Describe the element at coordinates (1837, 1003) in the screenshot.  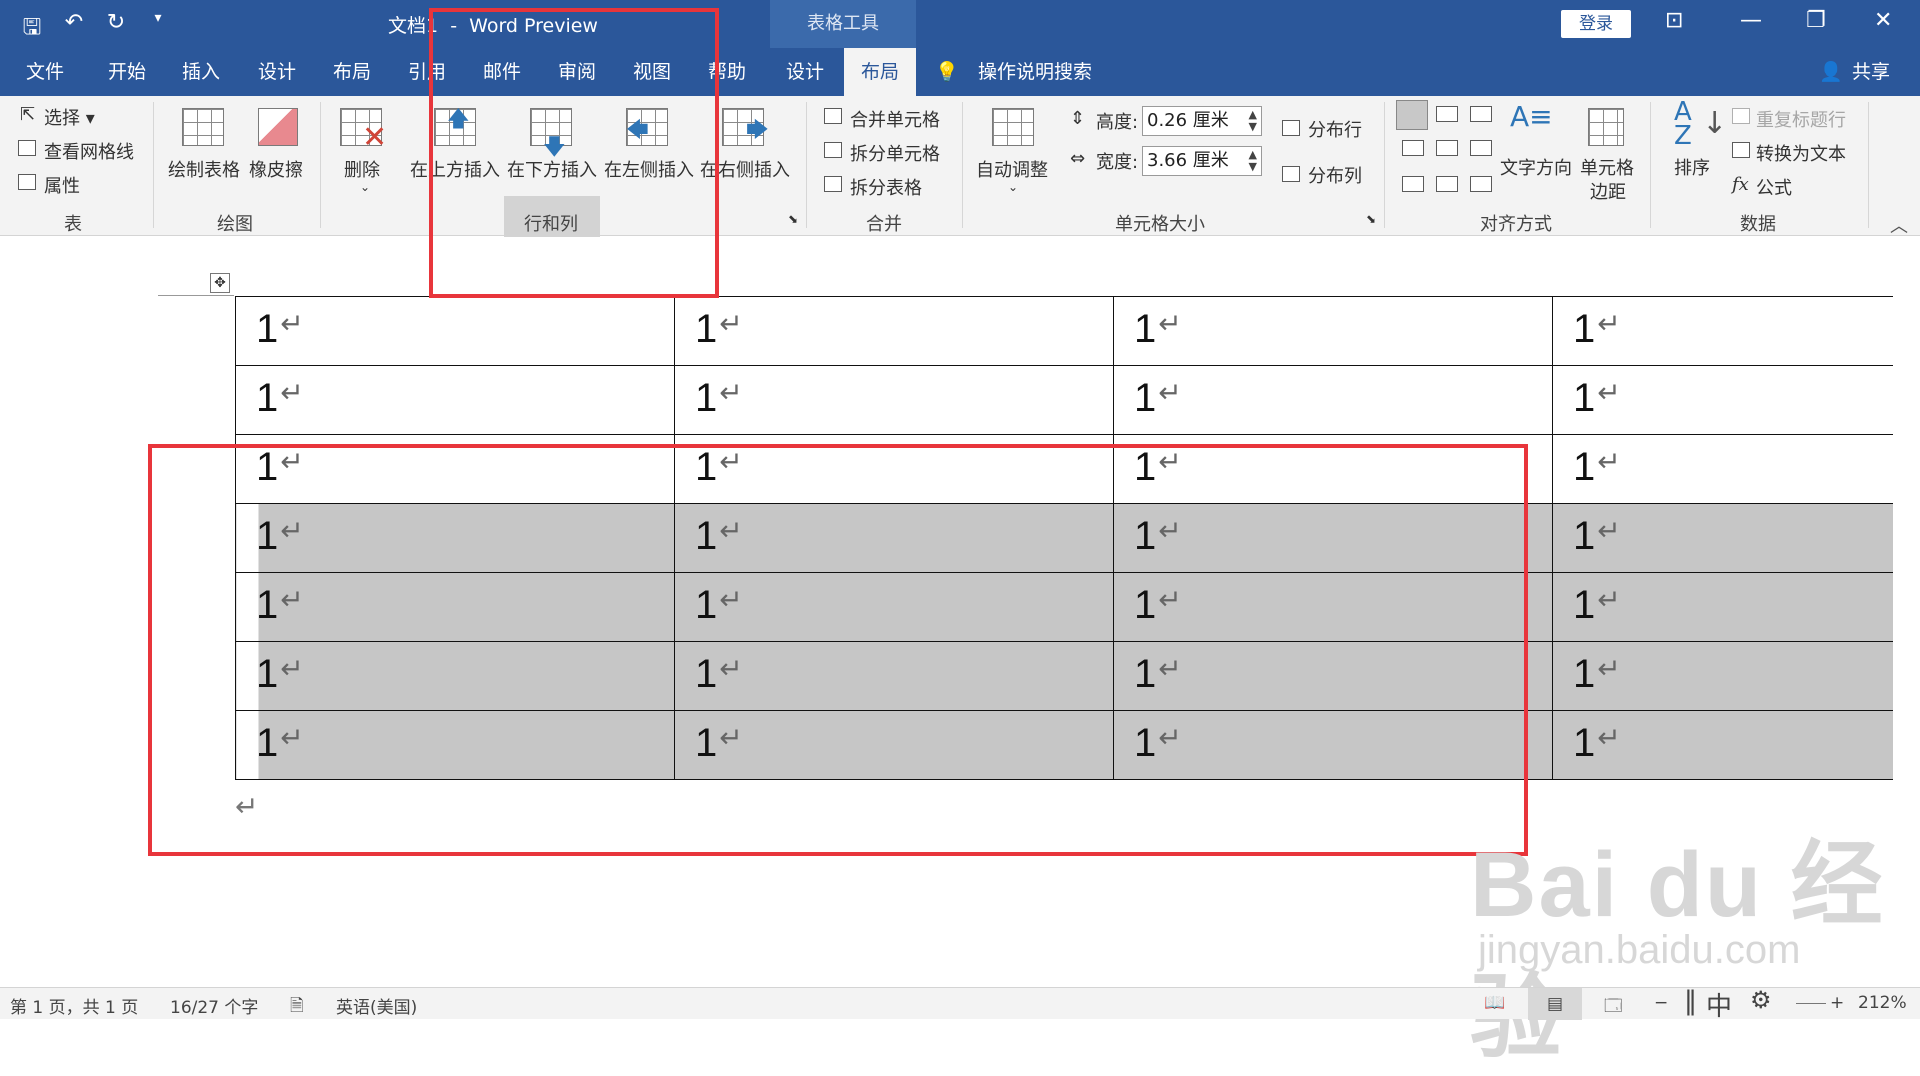
I see `zoom-in-button: +` at that location.